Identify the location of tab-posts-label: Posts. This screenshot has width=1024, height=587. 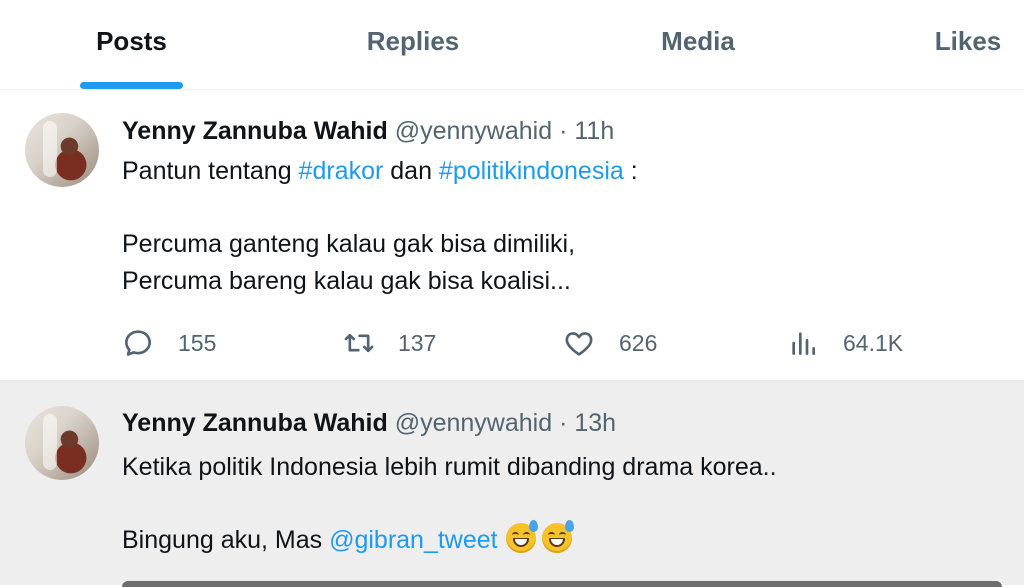
(131, 41).